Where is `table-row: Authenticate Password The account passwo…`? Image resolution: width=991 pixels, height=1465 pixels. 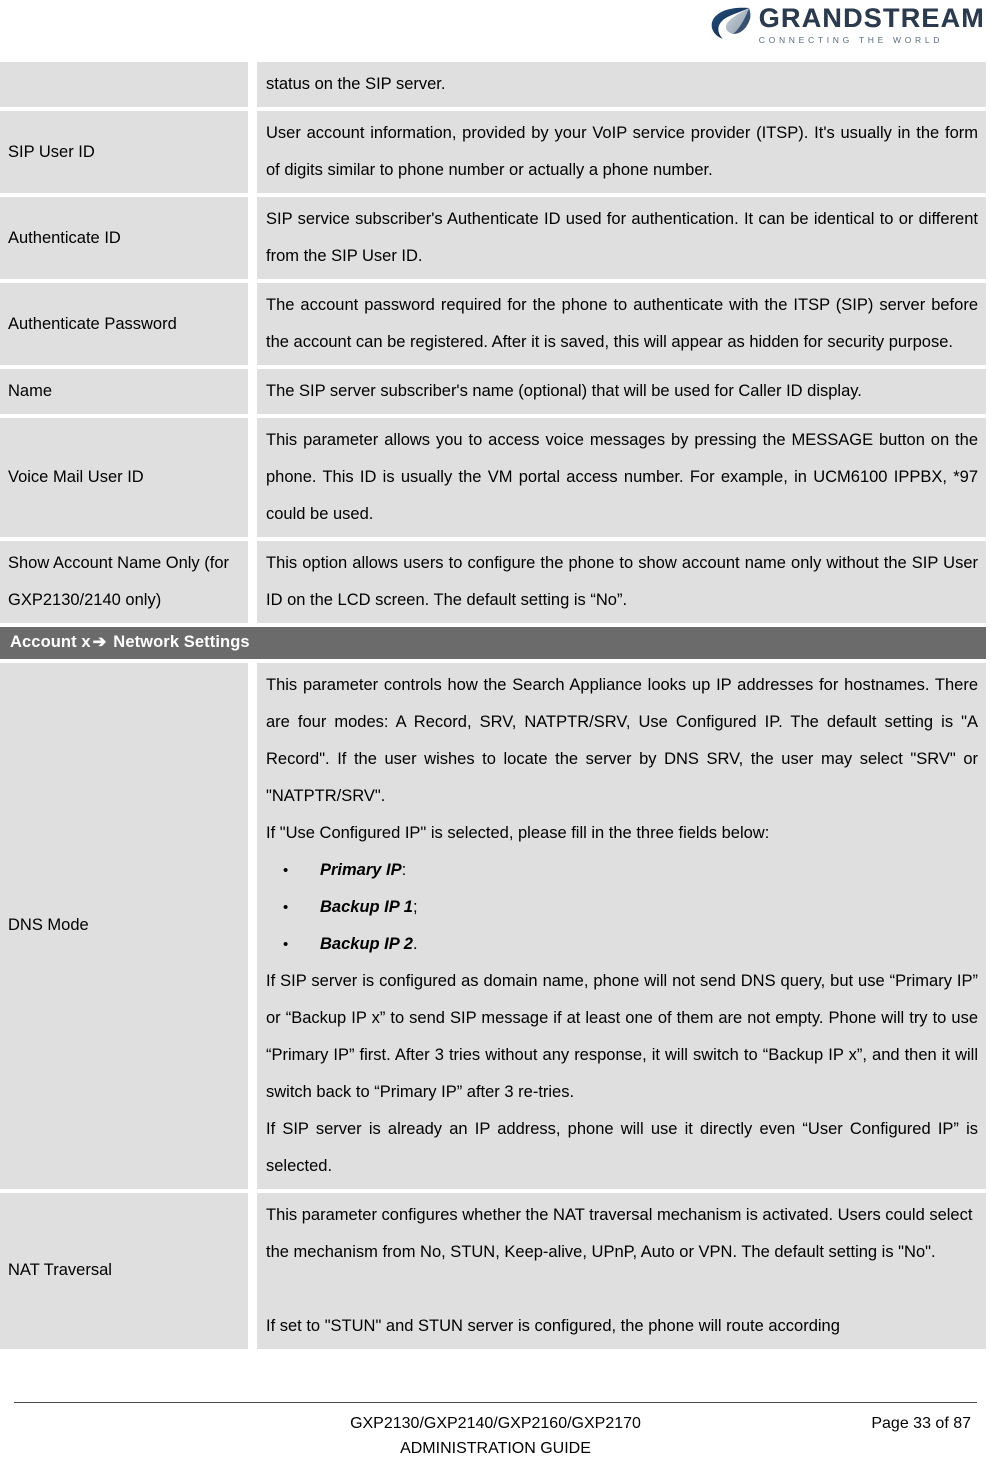
table-row: Authenticate Password The account passwo… is located at coordinates (493, 324).